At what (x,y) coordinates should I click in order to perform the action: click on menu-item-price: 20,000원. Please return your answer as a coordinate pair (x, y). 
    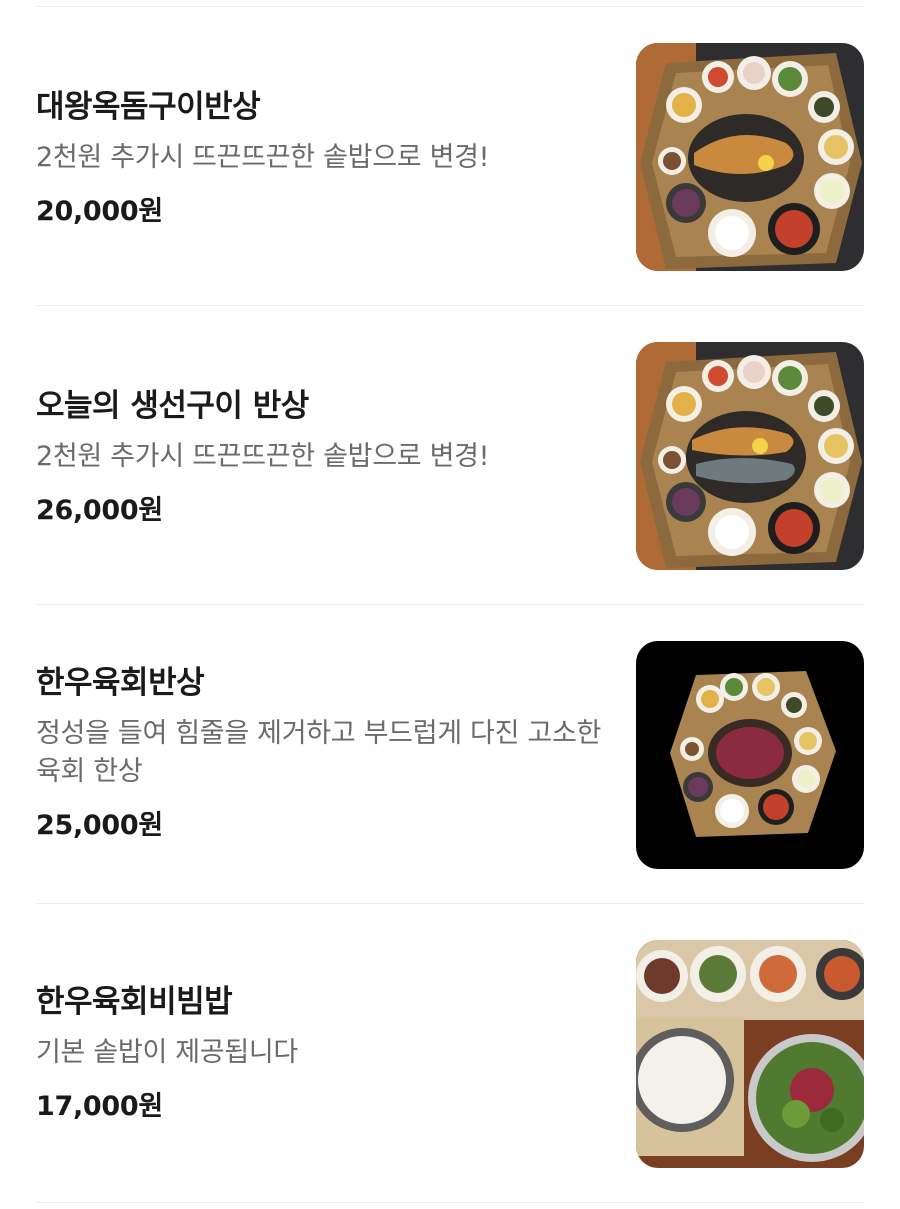
    Looking at the image, I should click on (99, 211).